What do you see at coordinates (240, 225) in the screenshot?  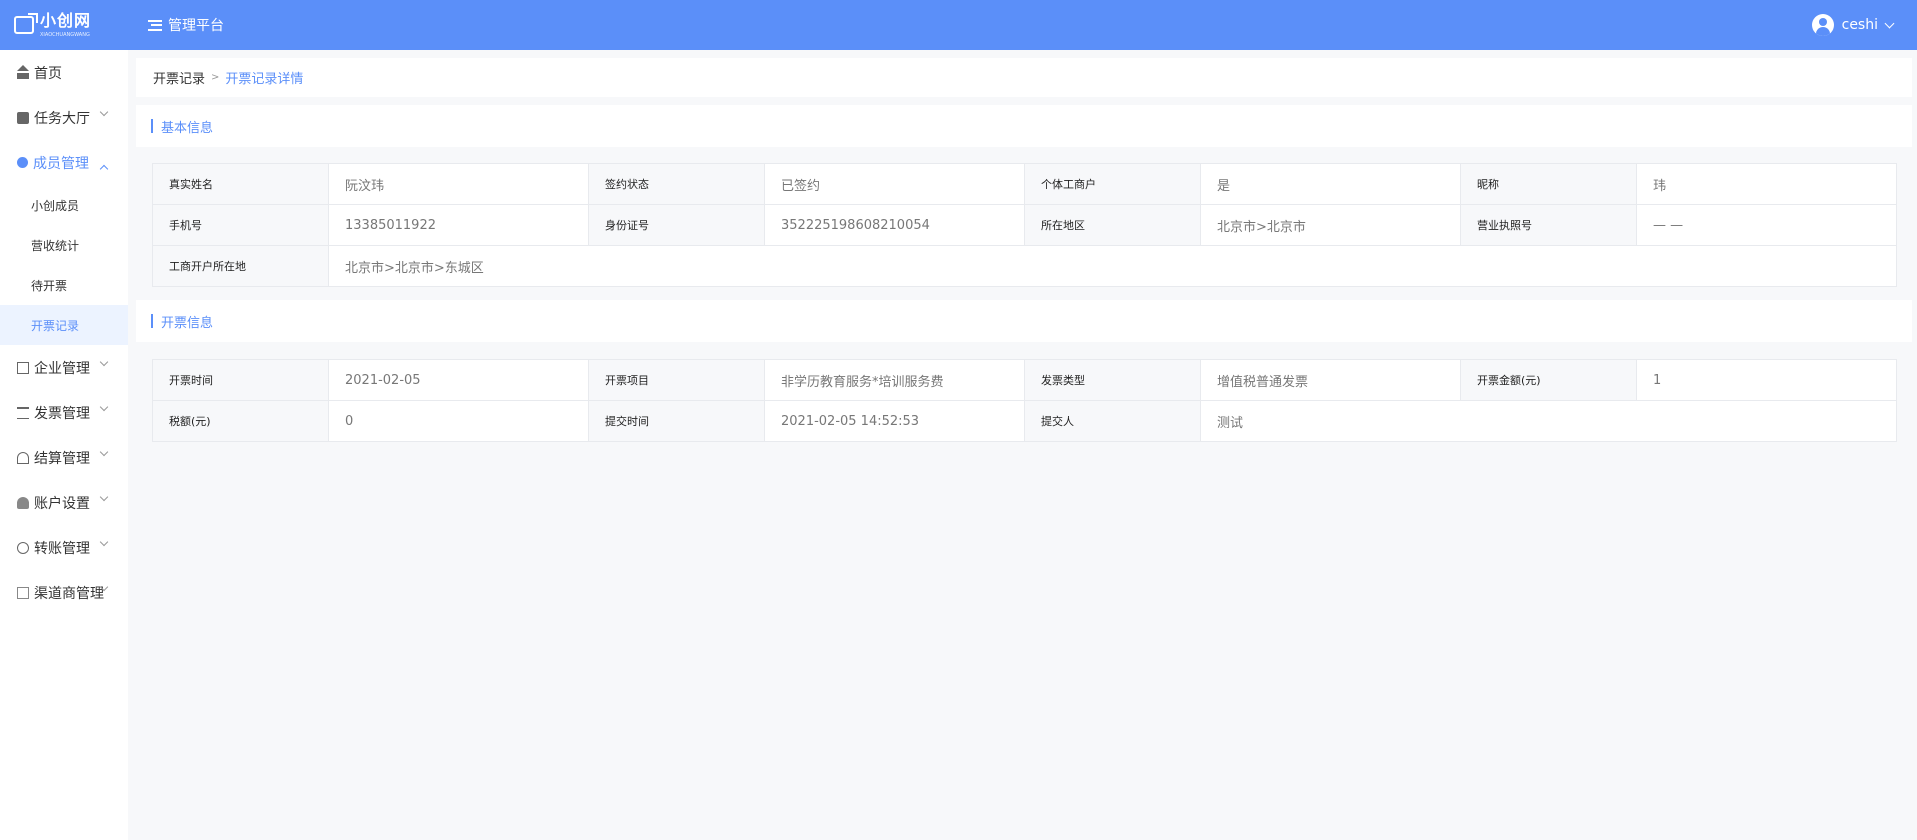 I see `field-label: 手机号` at bounding box center [240, 225].